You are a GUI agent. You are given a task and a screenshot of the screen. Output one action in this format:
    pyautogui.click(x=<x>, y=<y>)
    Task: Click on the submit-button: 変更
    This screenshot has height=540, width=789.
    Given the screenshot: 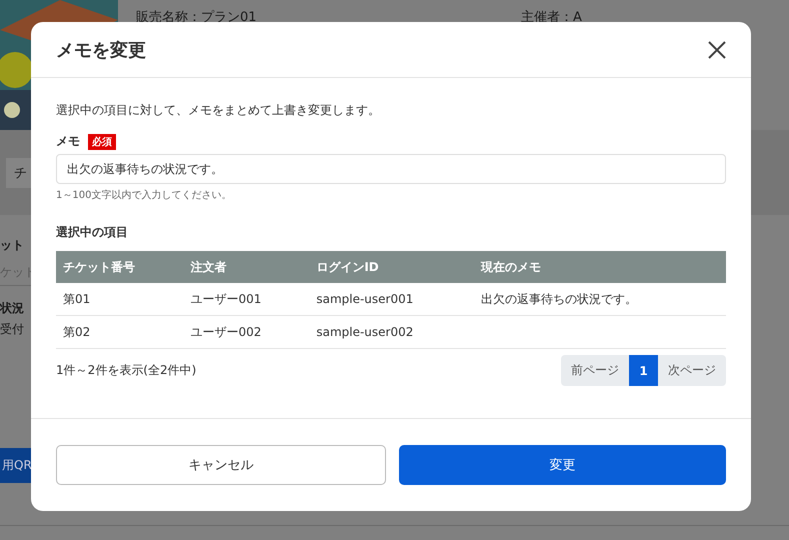 What is the action you would take?
    pyautogui.click(x=562, y=465)
    